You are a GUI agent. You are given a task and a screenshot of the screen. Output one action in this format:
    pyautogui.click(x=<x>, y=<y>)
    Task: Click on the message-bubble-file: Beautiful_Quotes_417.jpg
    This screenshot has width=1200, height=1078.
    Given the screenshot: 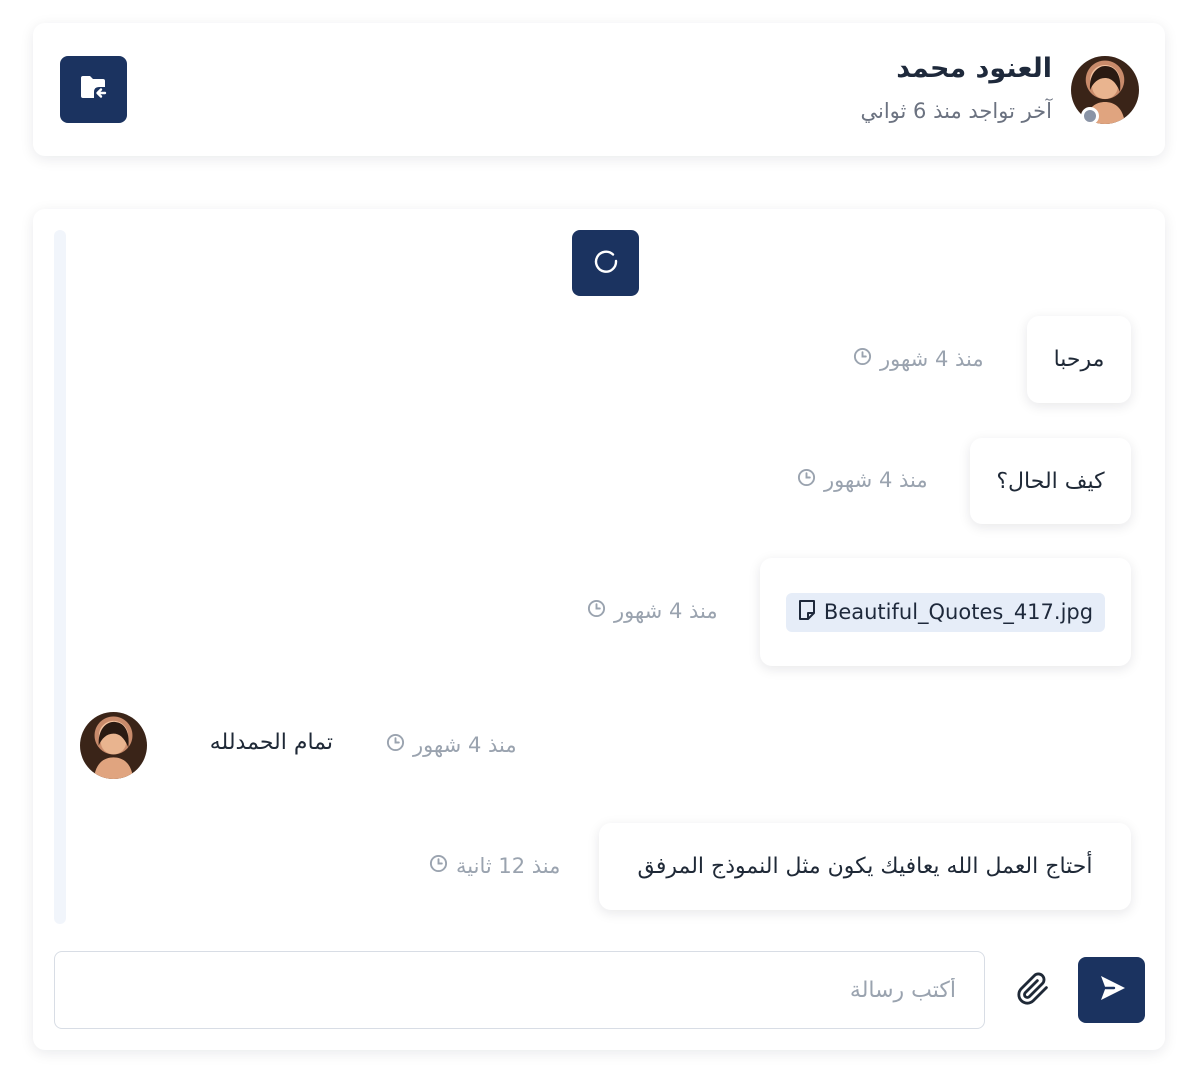 What is the action you would take?
    pyautogui.click(x=945, y=612)
    